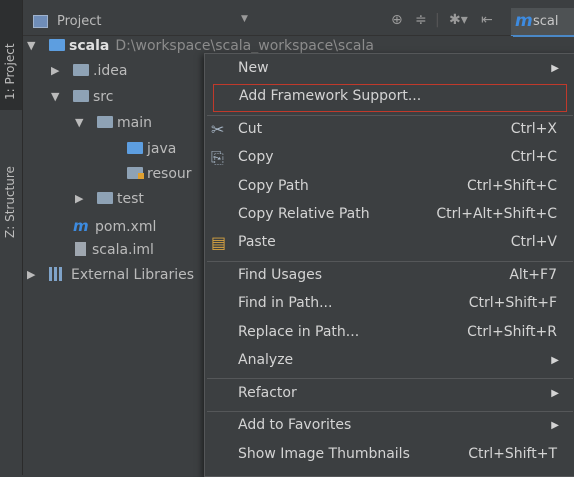 The image size is (574, 477). Describe the element at coordinates (487, 20) in the screenshot. I see `hide-icon: ⇤` at that location.